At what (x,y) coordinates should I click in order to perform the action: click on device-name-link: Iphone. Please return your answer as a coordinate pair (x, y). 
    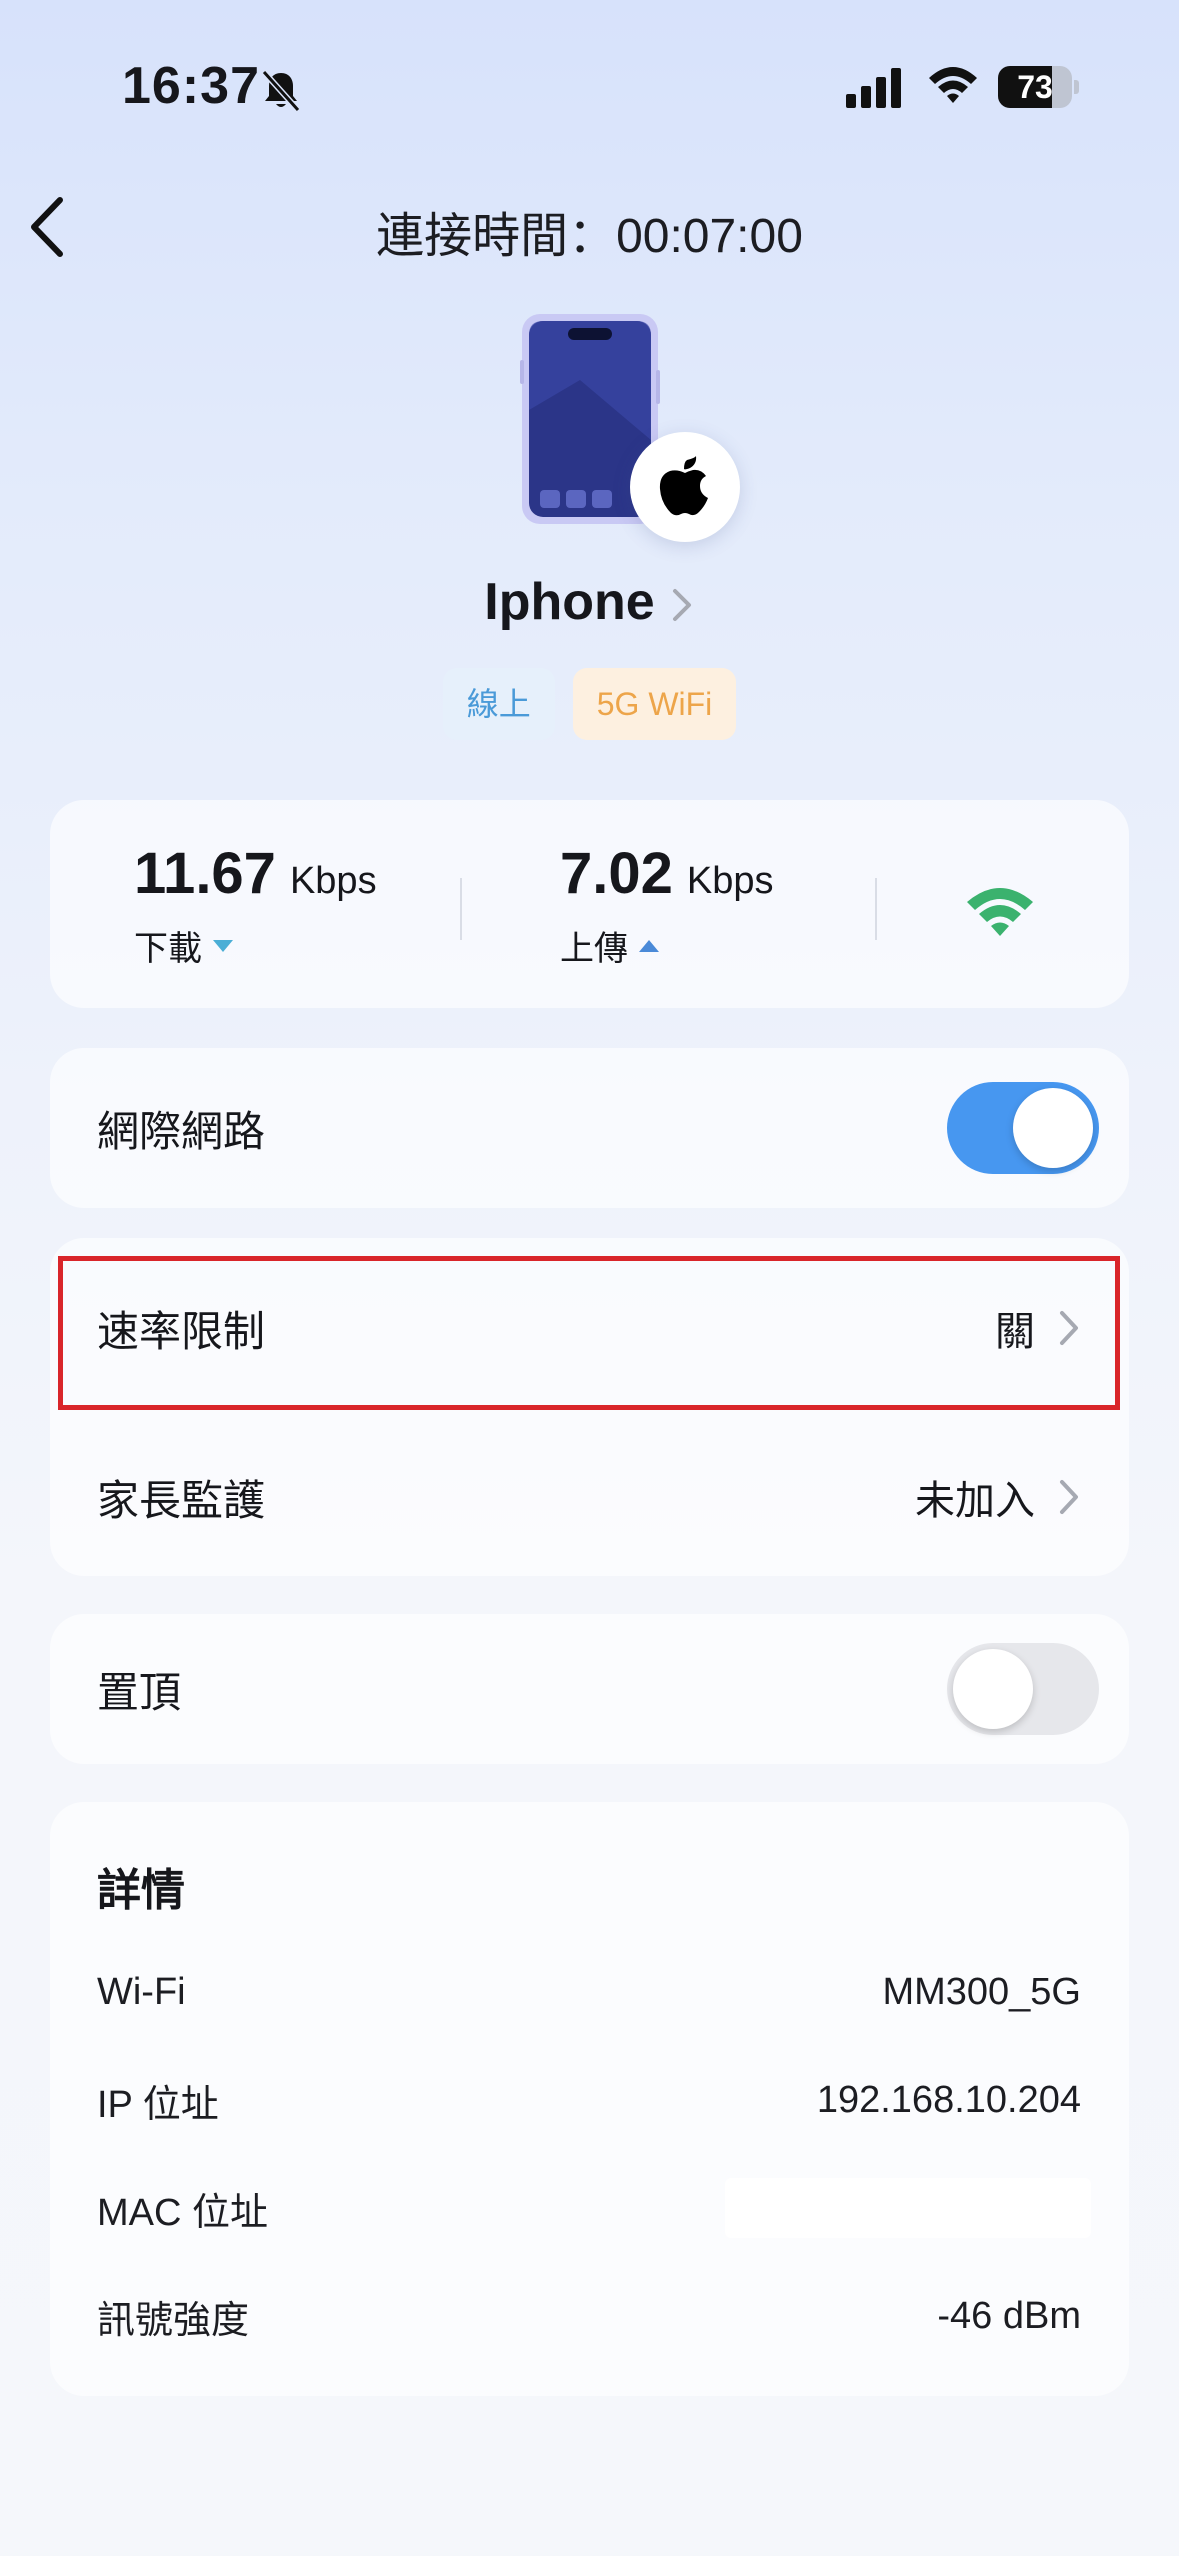
    Looking at the image, I should click on (589, 602).